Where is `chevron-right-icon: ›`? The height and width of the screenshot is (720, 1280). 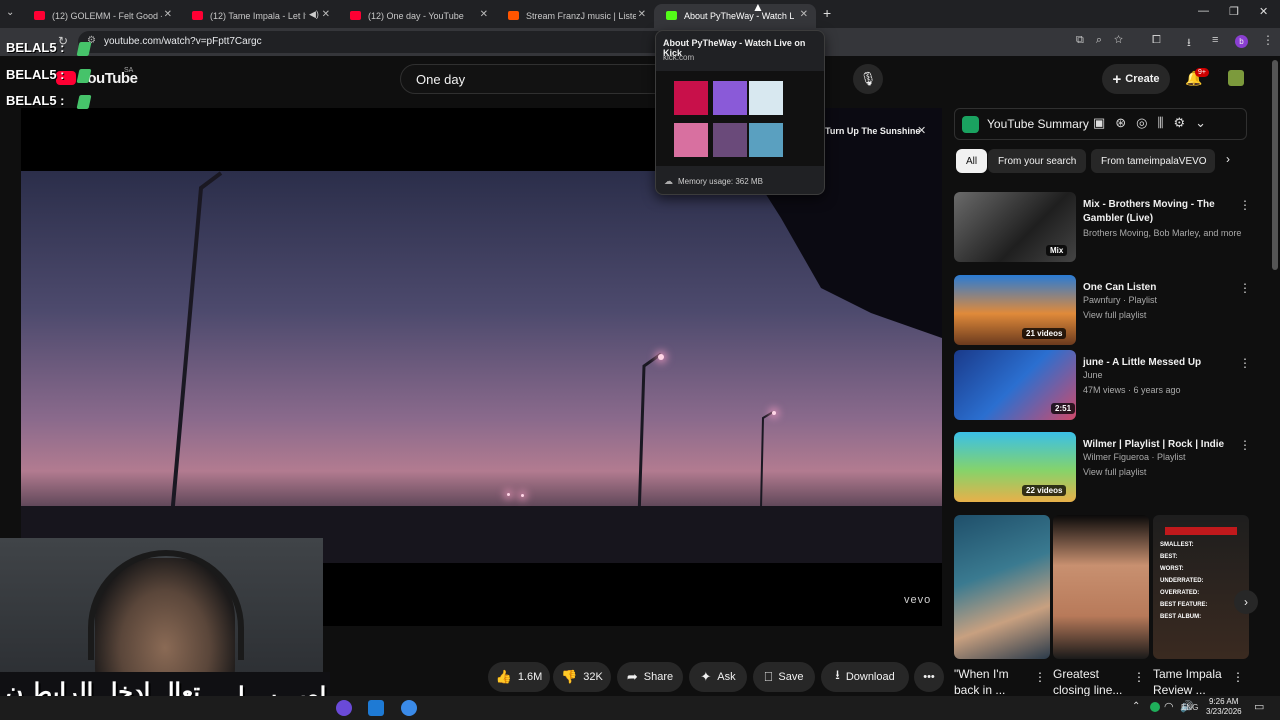
chevron-right-icon: › is located at coordinates (1228, 159).